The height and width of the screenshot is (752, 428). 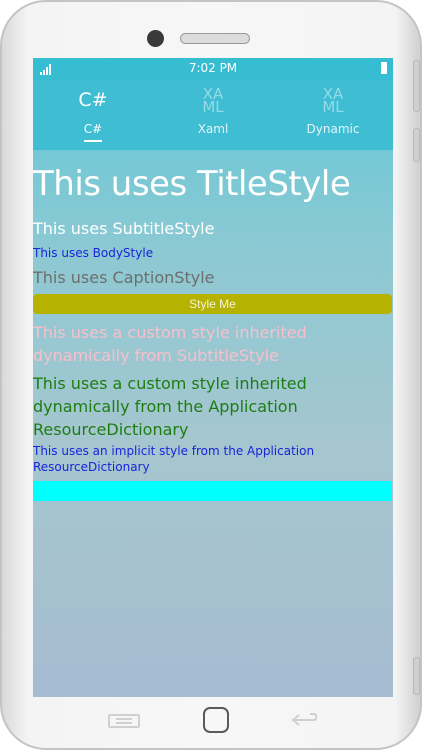 What do you see at coordinates (416, 145) in the screenshot?
I see `volume-down-button` at bounding box center [416, 145].